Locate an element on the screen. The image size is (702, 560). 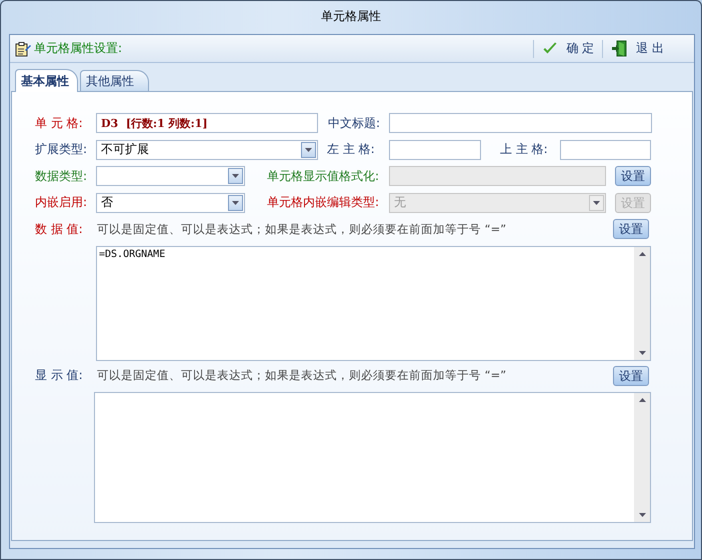
field-label: 数据类型: is located at coordinates (61, 176).